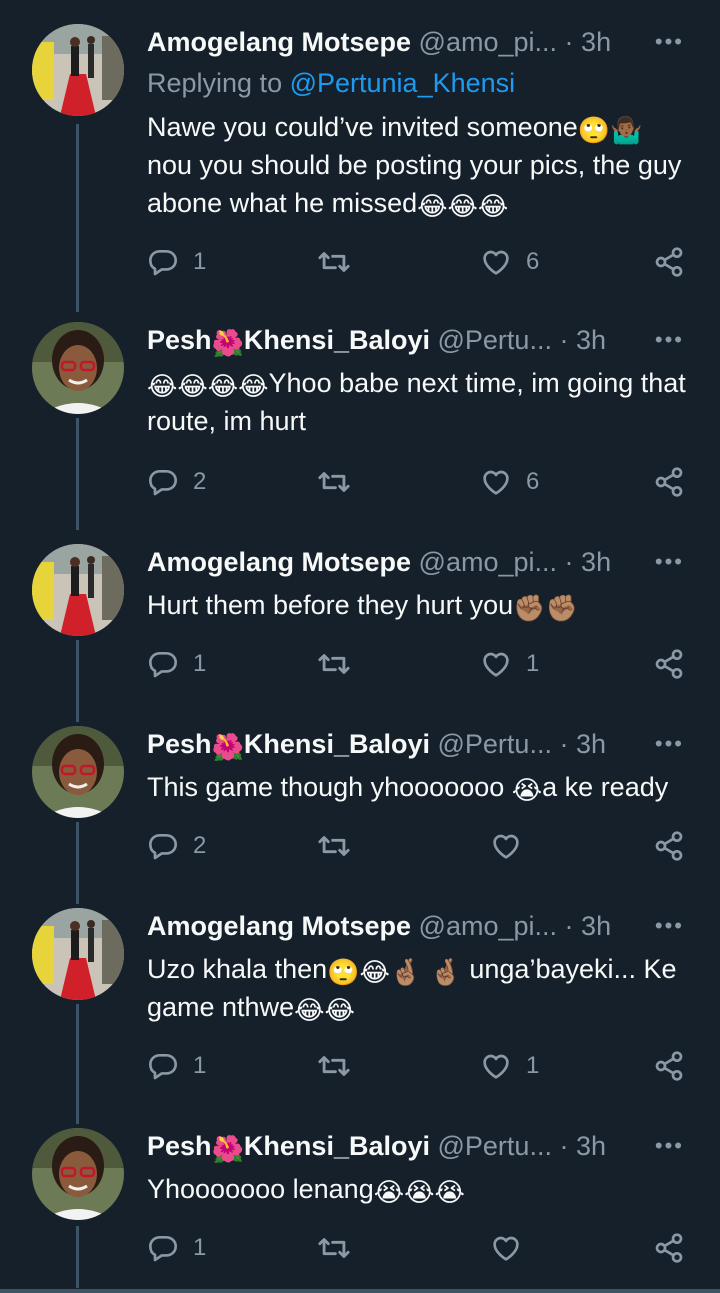 The image size is (720, 1293). What do you see at coordinates (260, 1189) in the screenshot?
I see `tweet-text-part: Yhooooooo lenang` at bounding box center [260, 1189].